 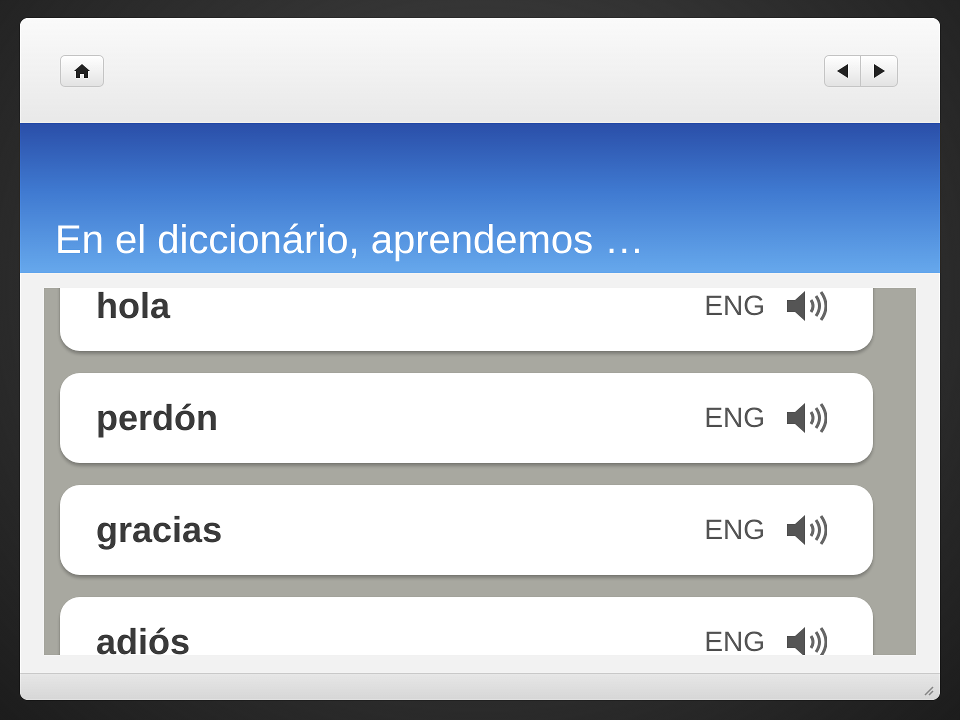 I want to click on next-button, so click(x=879, y=70).